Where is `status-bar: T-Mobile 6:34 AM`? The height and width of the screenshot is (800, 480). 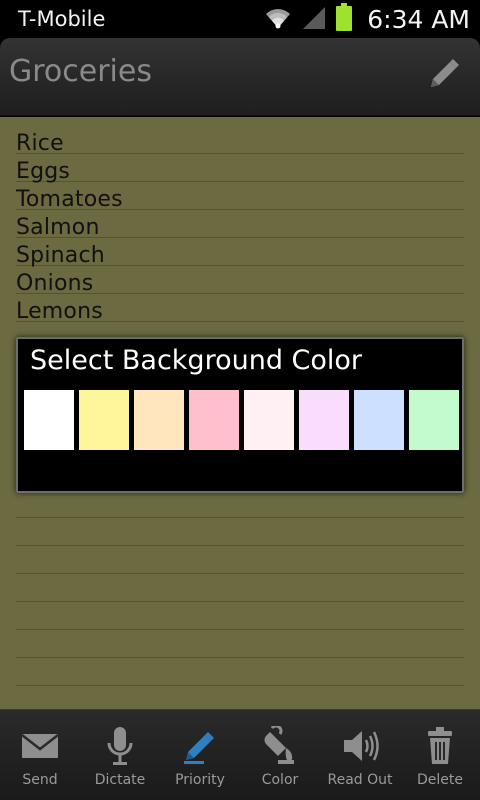 status-bar: T-Mobile 6:34 AM is located at coordinates (240, 19).